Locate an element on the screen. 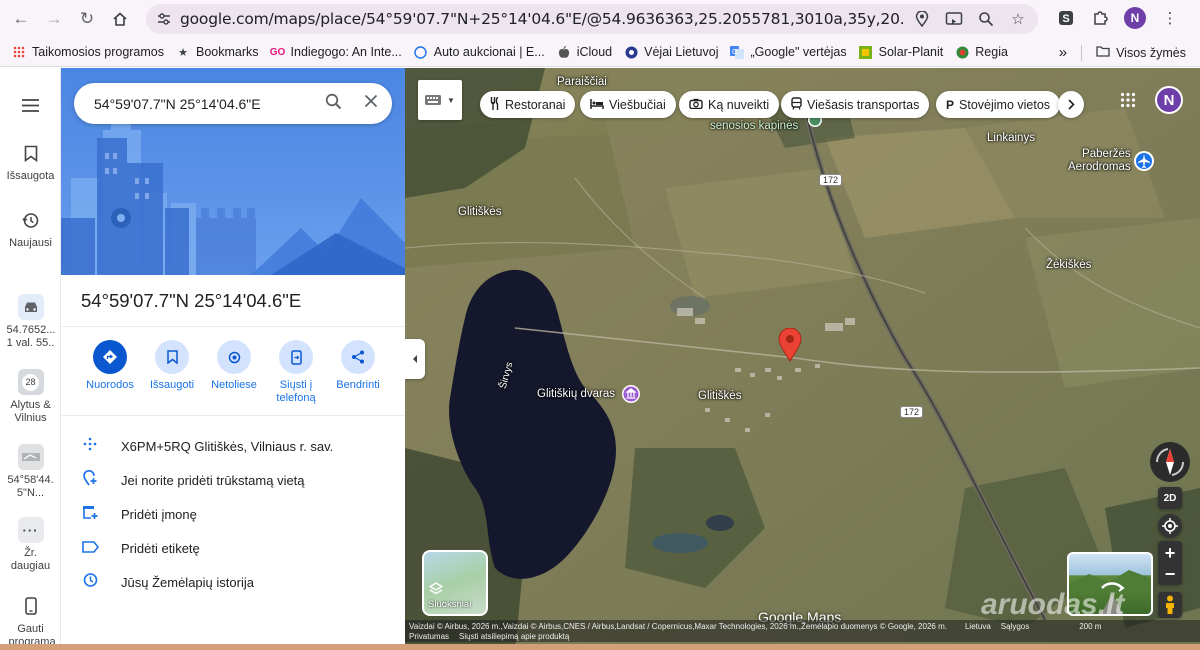  search-input: 54°59'07.7"N 25°14'04.6"E is located at coordinates (199, 104).